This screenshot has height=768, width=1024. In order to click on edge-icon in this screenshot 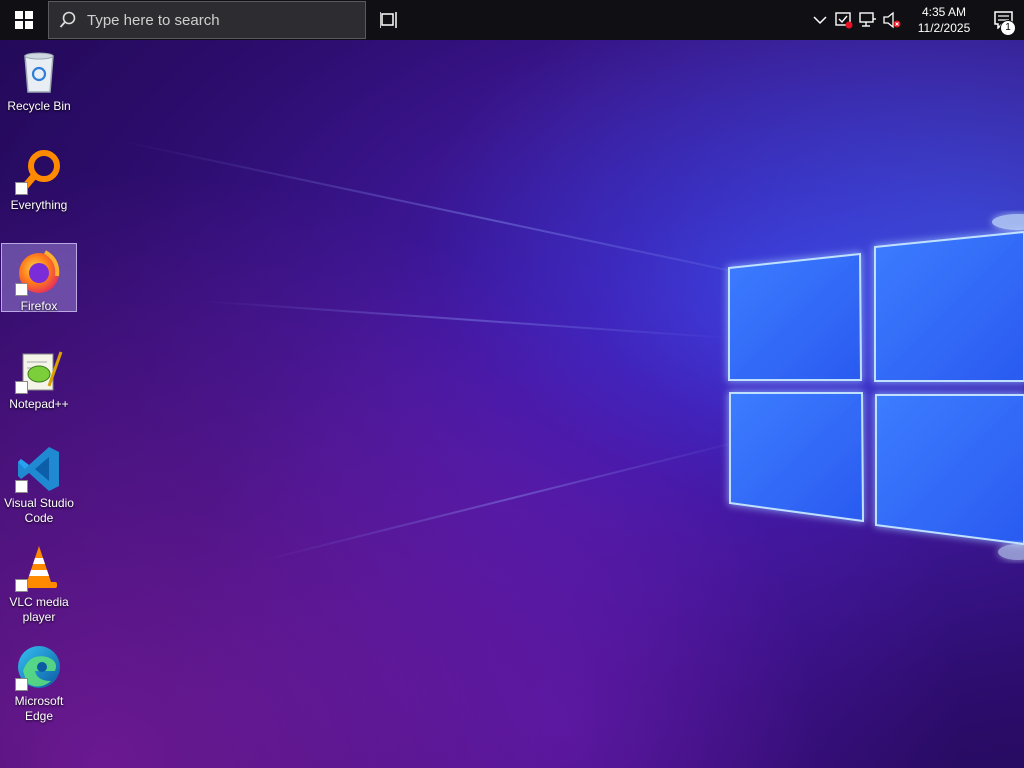, I will do `click(39, 667)`.